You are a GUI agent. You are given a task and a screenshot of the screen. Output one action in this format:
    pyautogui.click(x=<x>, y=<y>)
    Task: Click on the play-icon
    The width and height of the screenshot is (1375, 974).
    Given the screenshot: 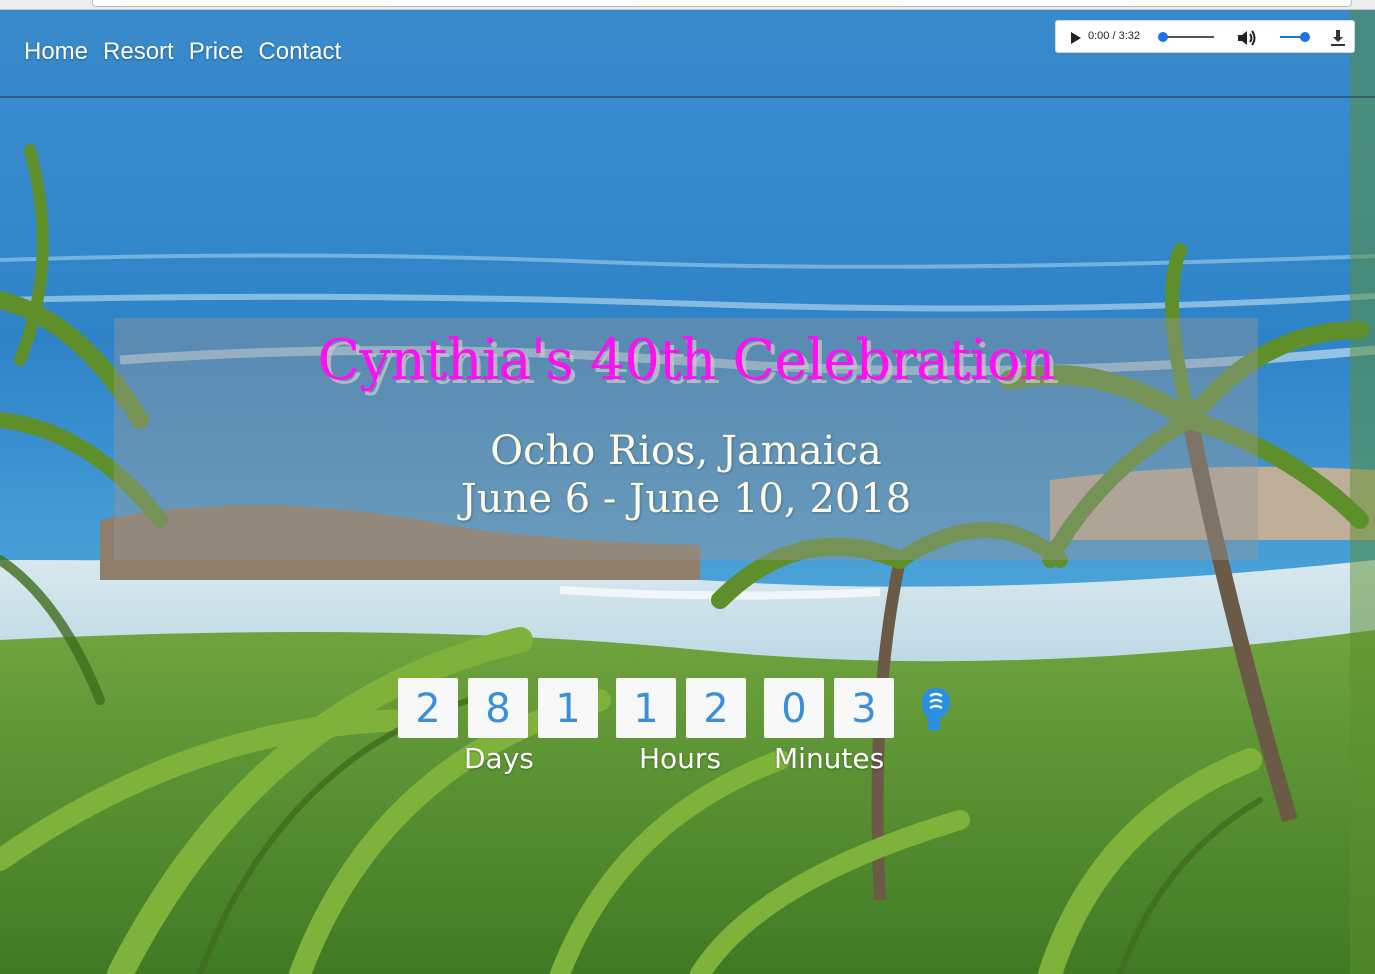 What is the action you would take?
    pyautogui.click(x=1075, y=38)
    